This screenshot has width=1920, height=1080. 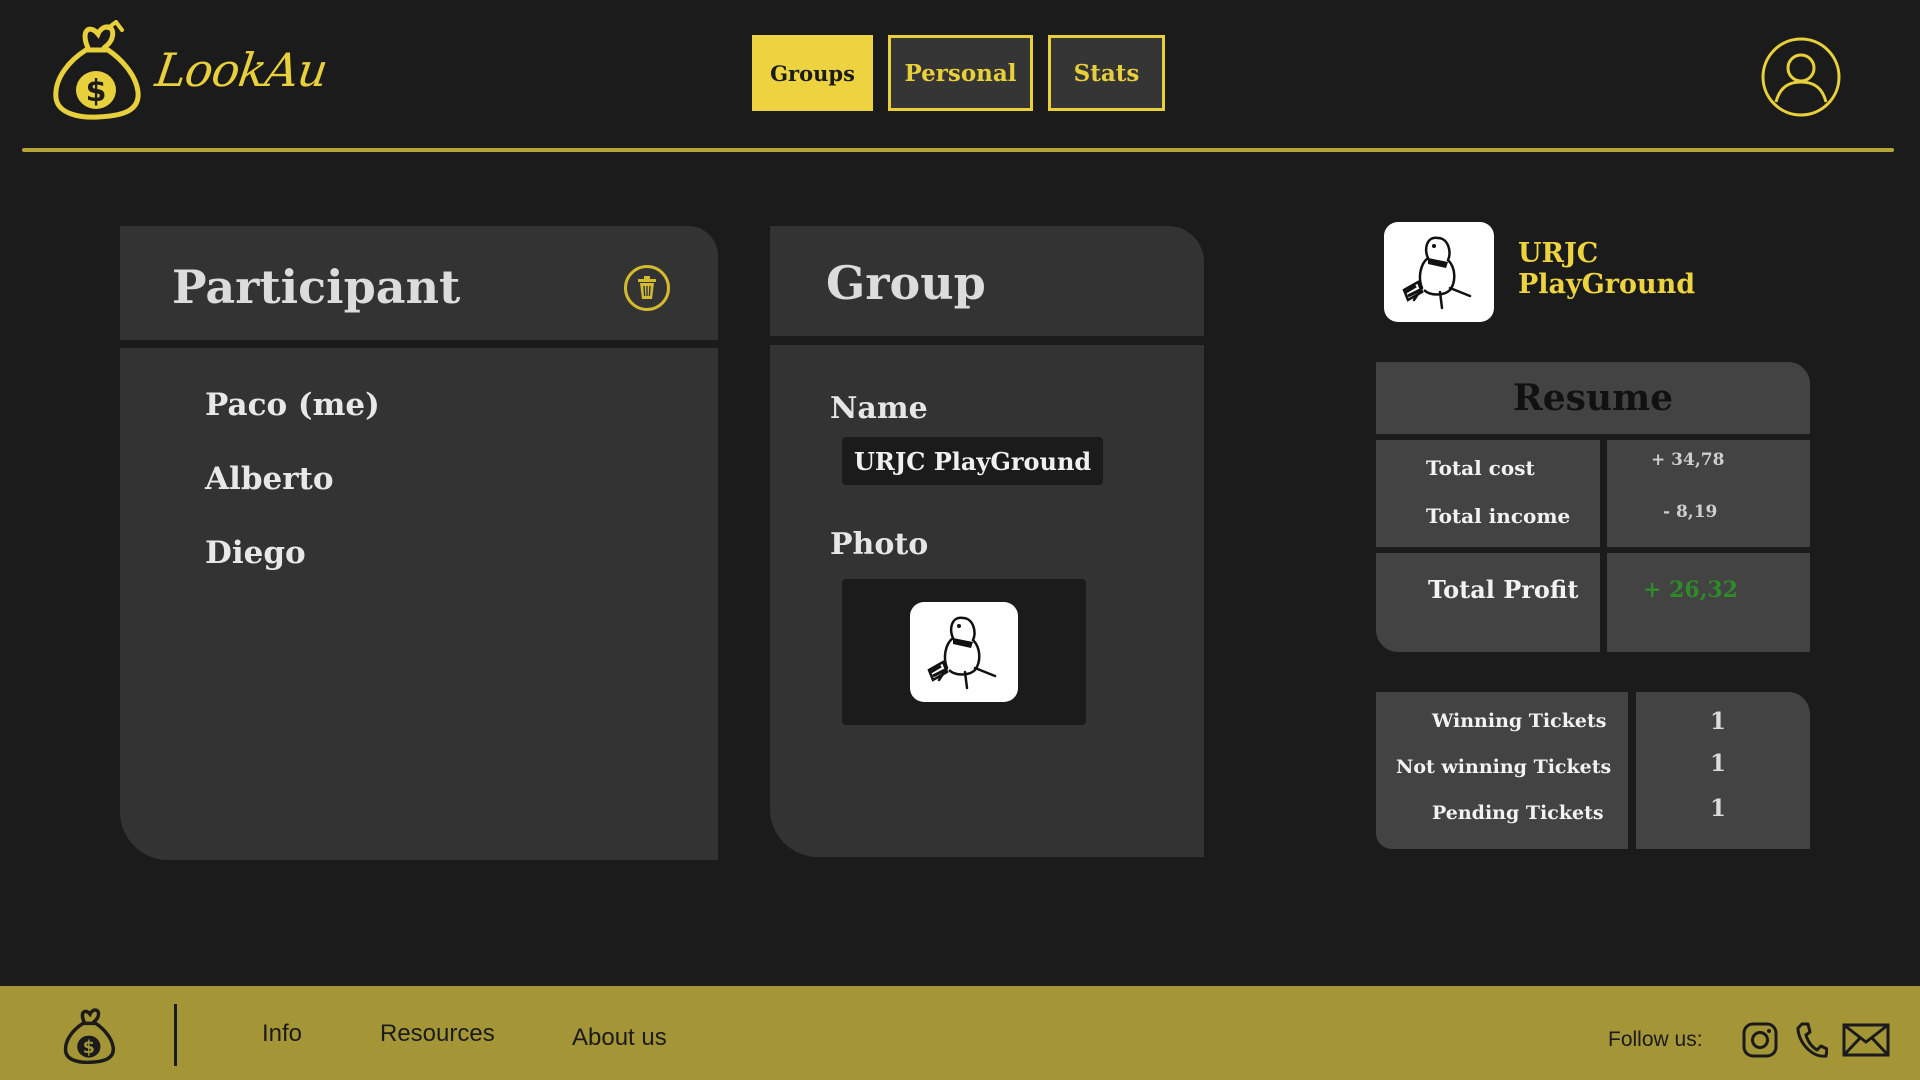 What do you see at coordinates (973, 461) in the screenshot?
I see `group-name-field: URJC PlayGround` at bounding box center [973, 461].